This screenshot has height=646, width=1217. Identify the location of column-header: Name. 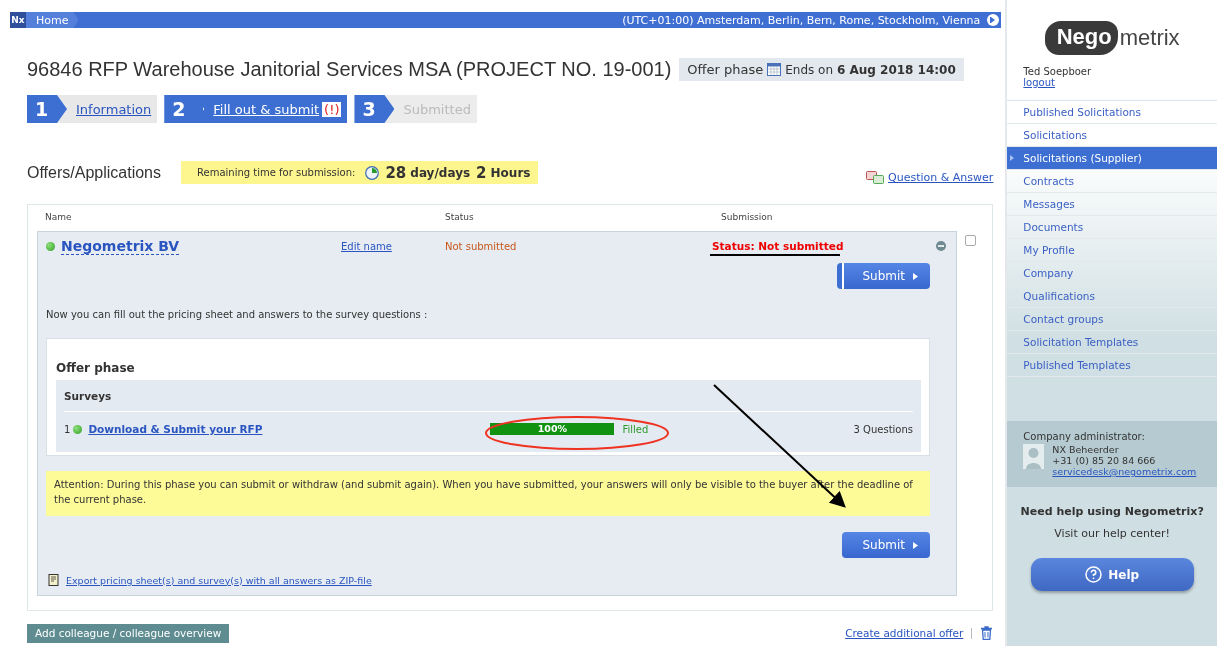
(59, 218).